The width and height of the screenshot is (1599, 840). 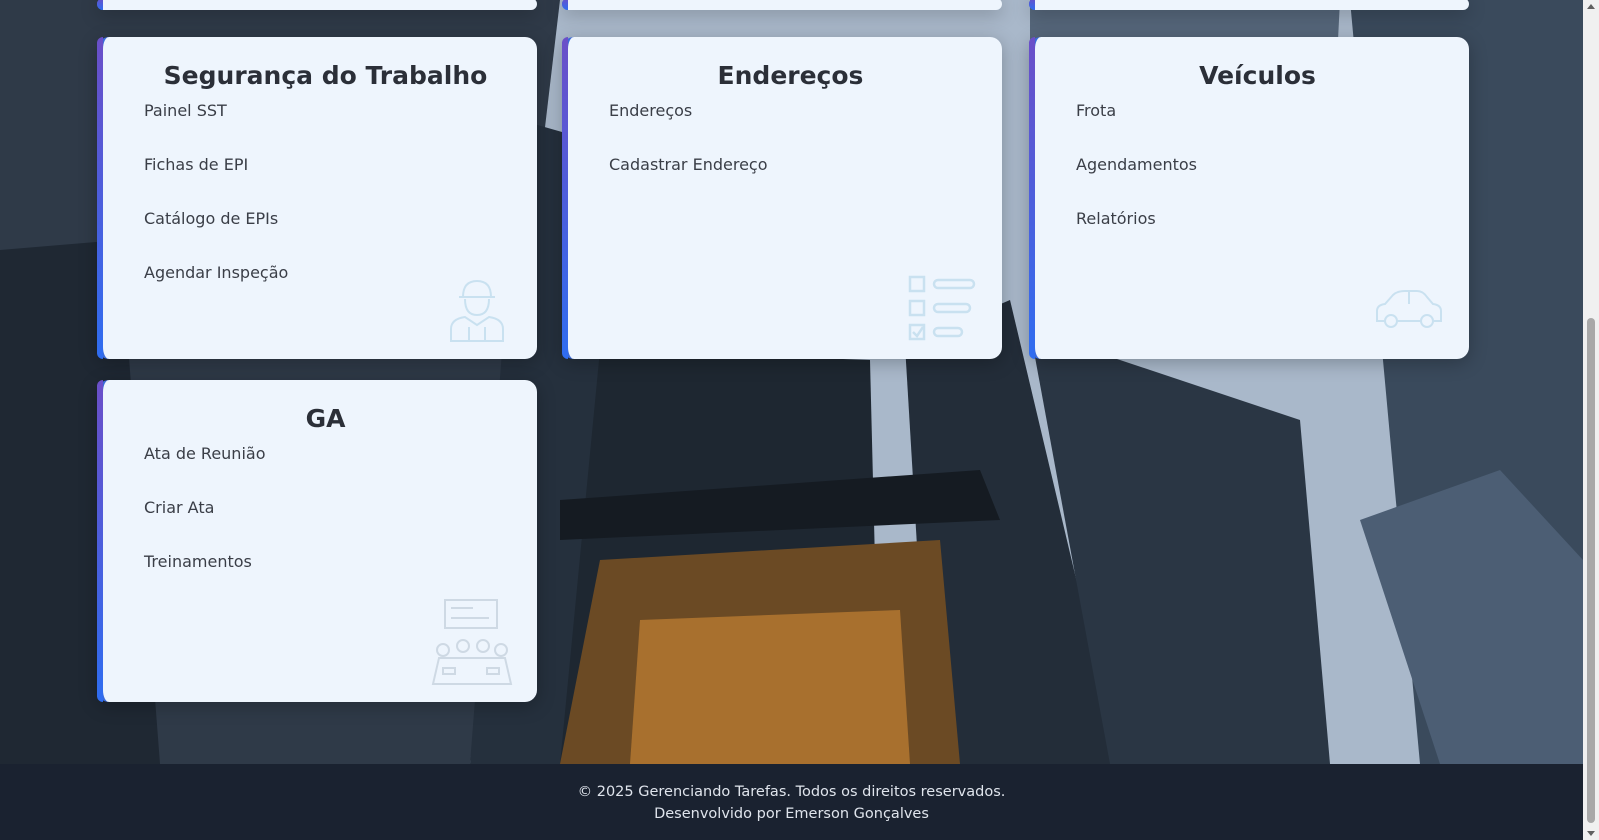 I want to click on meeting-icon, so click(x=472, y=642).